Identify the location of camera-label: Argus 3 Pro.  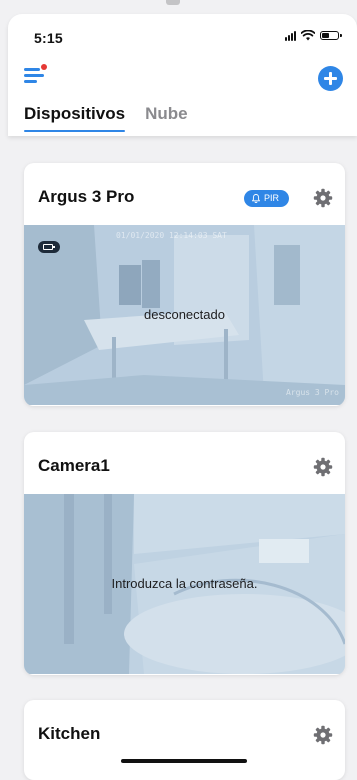
(312, 392).